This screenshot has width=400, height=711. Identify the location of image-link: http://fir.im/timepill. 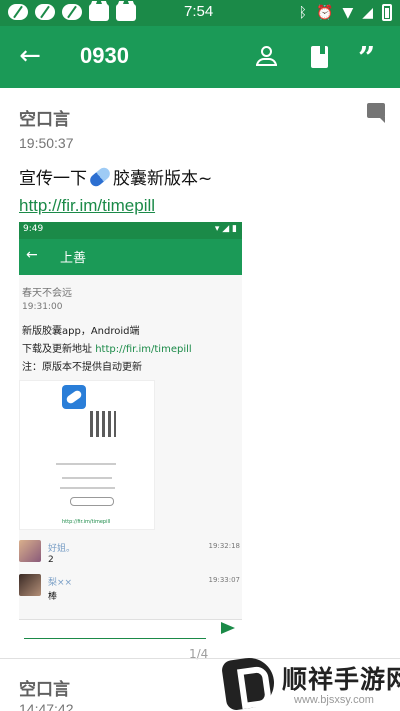
(143, 349).